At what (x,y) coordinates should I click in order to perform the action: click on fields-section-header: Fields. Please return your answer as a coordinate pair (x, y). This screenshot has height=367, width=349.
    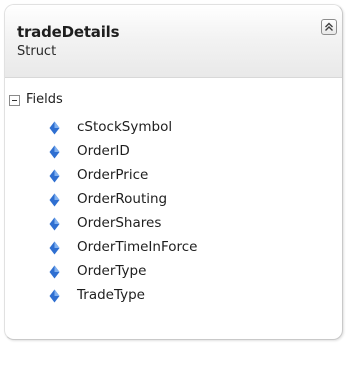
    Looking at the image, I should click on (173, 102).